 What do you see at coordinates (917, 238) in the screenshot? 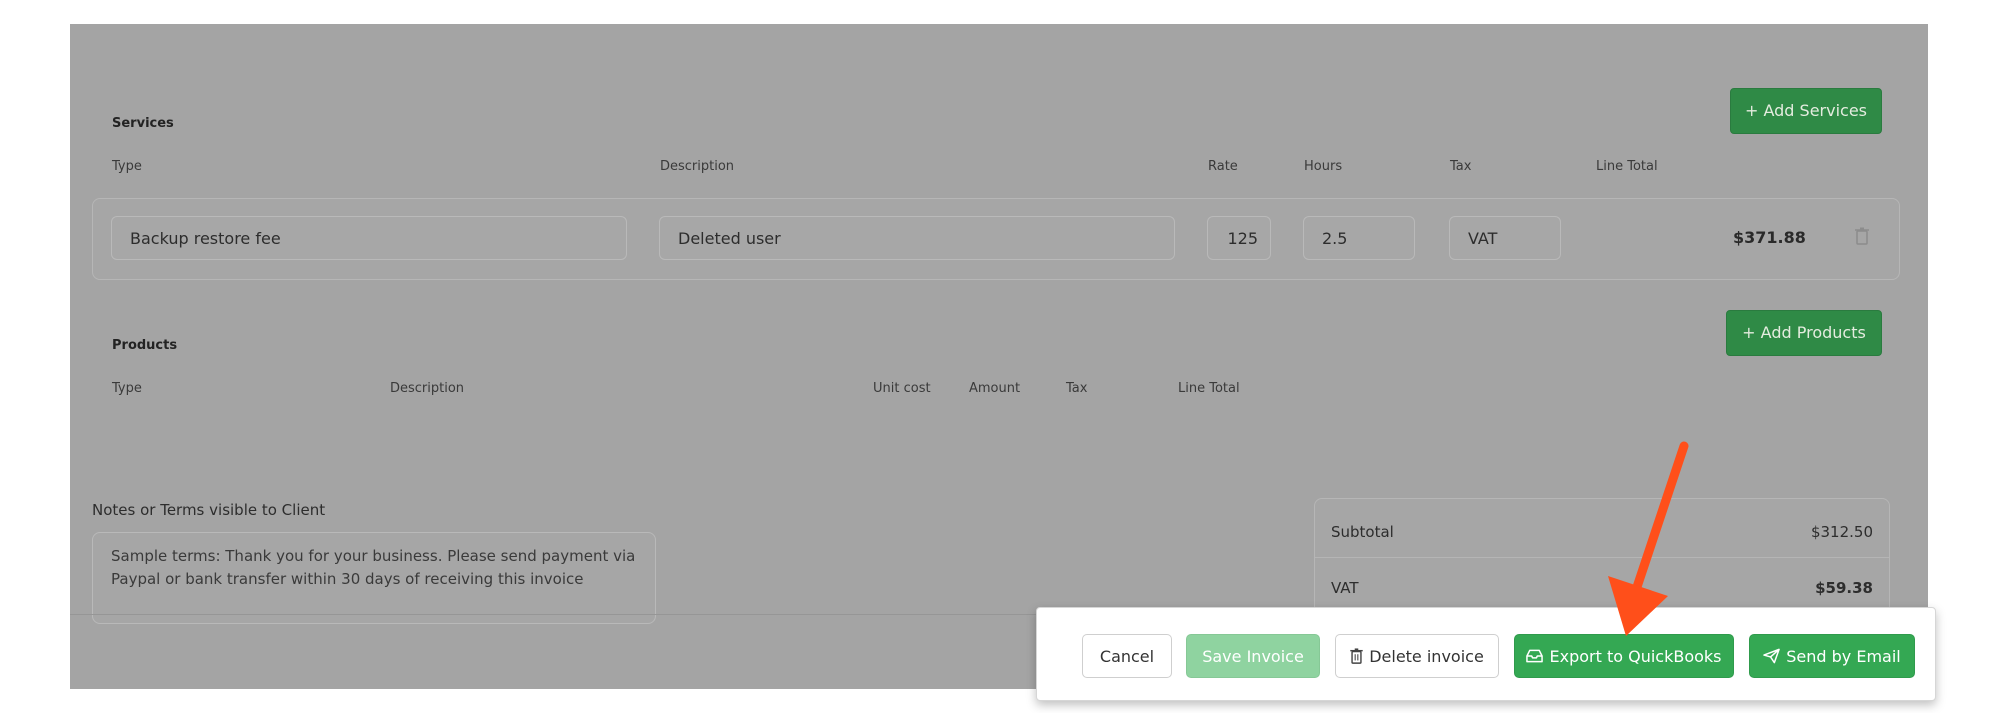
I see `service-description-input: Deleted user` at bounding box center [917, 238].